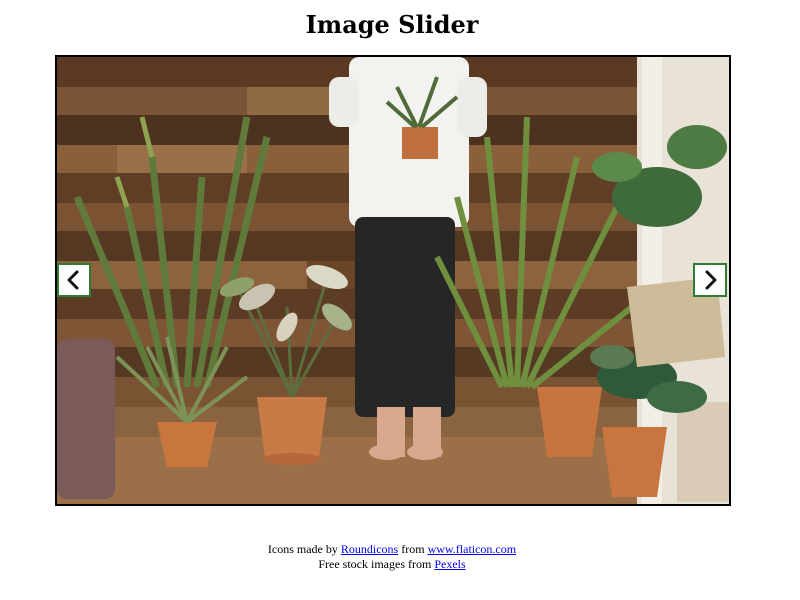 This screenshot has height=600, width=800. Describe the element at coordinates (304, 549) in the screenshot. I see `icon-credit-prefix: Icons made by` at that location.